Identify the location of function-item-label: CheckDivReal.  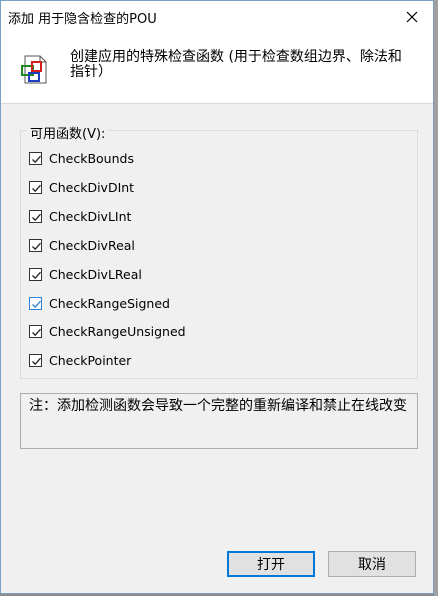
(92, 245).